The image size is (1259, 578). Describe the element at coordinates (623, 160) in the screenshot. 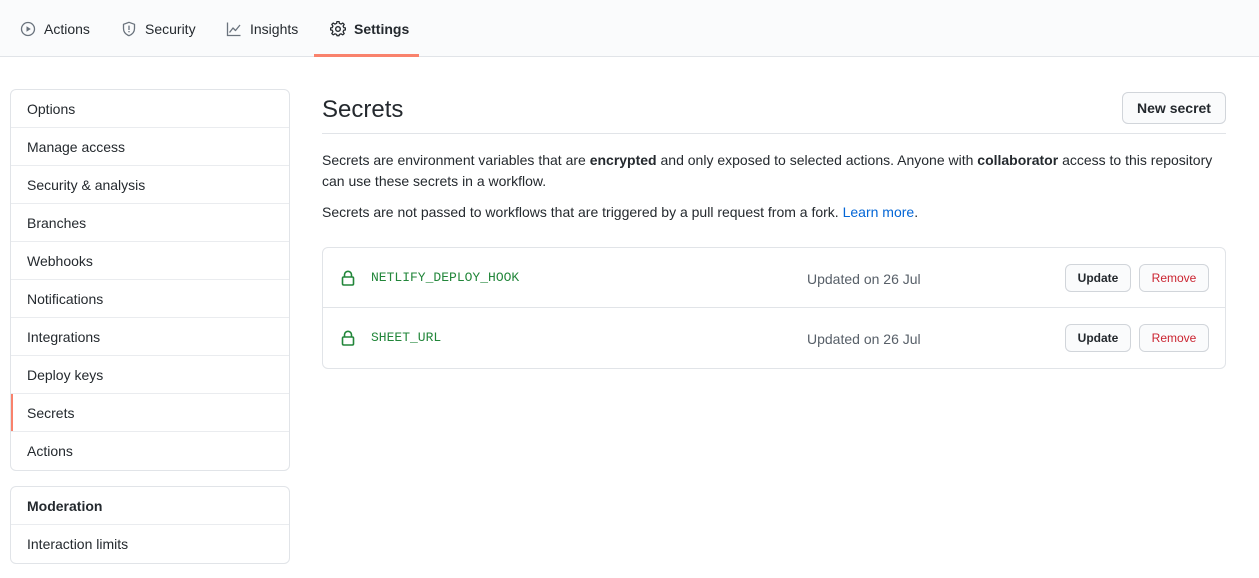

I see `desc-bold-encrypted: encrypted` at that location.